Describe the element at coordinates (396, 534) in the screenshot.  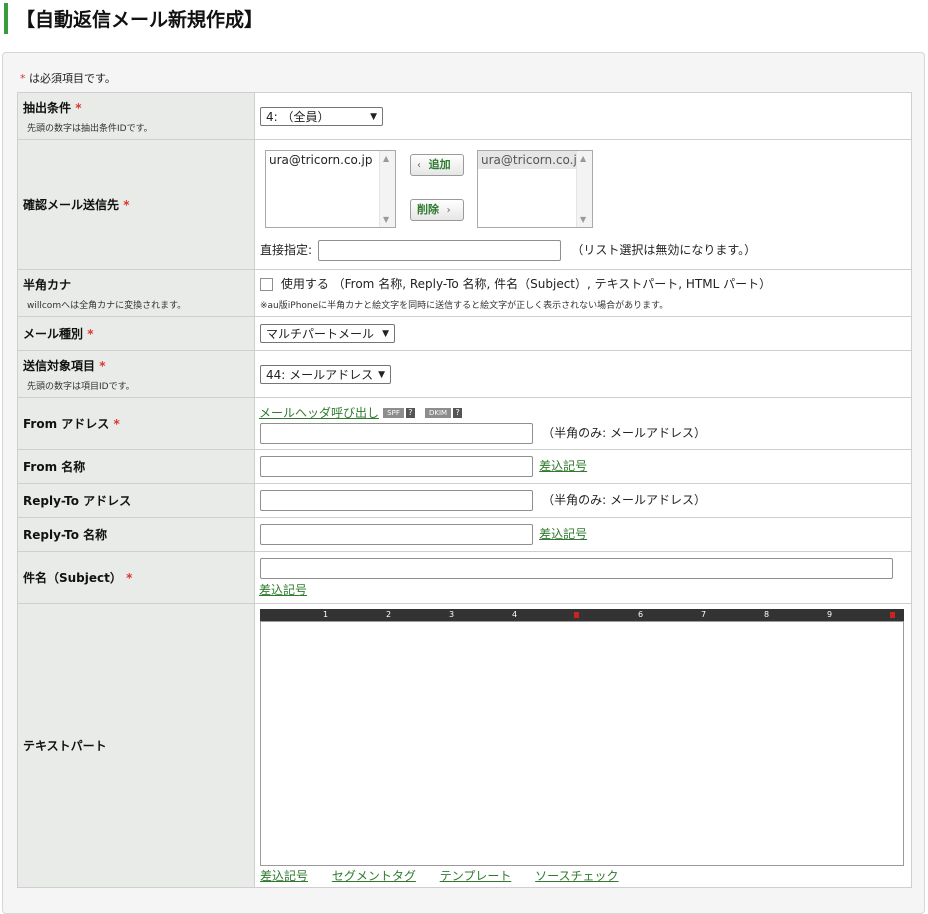
I see `reply-name-input` at that location.